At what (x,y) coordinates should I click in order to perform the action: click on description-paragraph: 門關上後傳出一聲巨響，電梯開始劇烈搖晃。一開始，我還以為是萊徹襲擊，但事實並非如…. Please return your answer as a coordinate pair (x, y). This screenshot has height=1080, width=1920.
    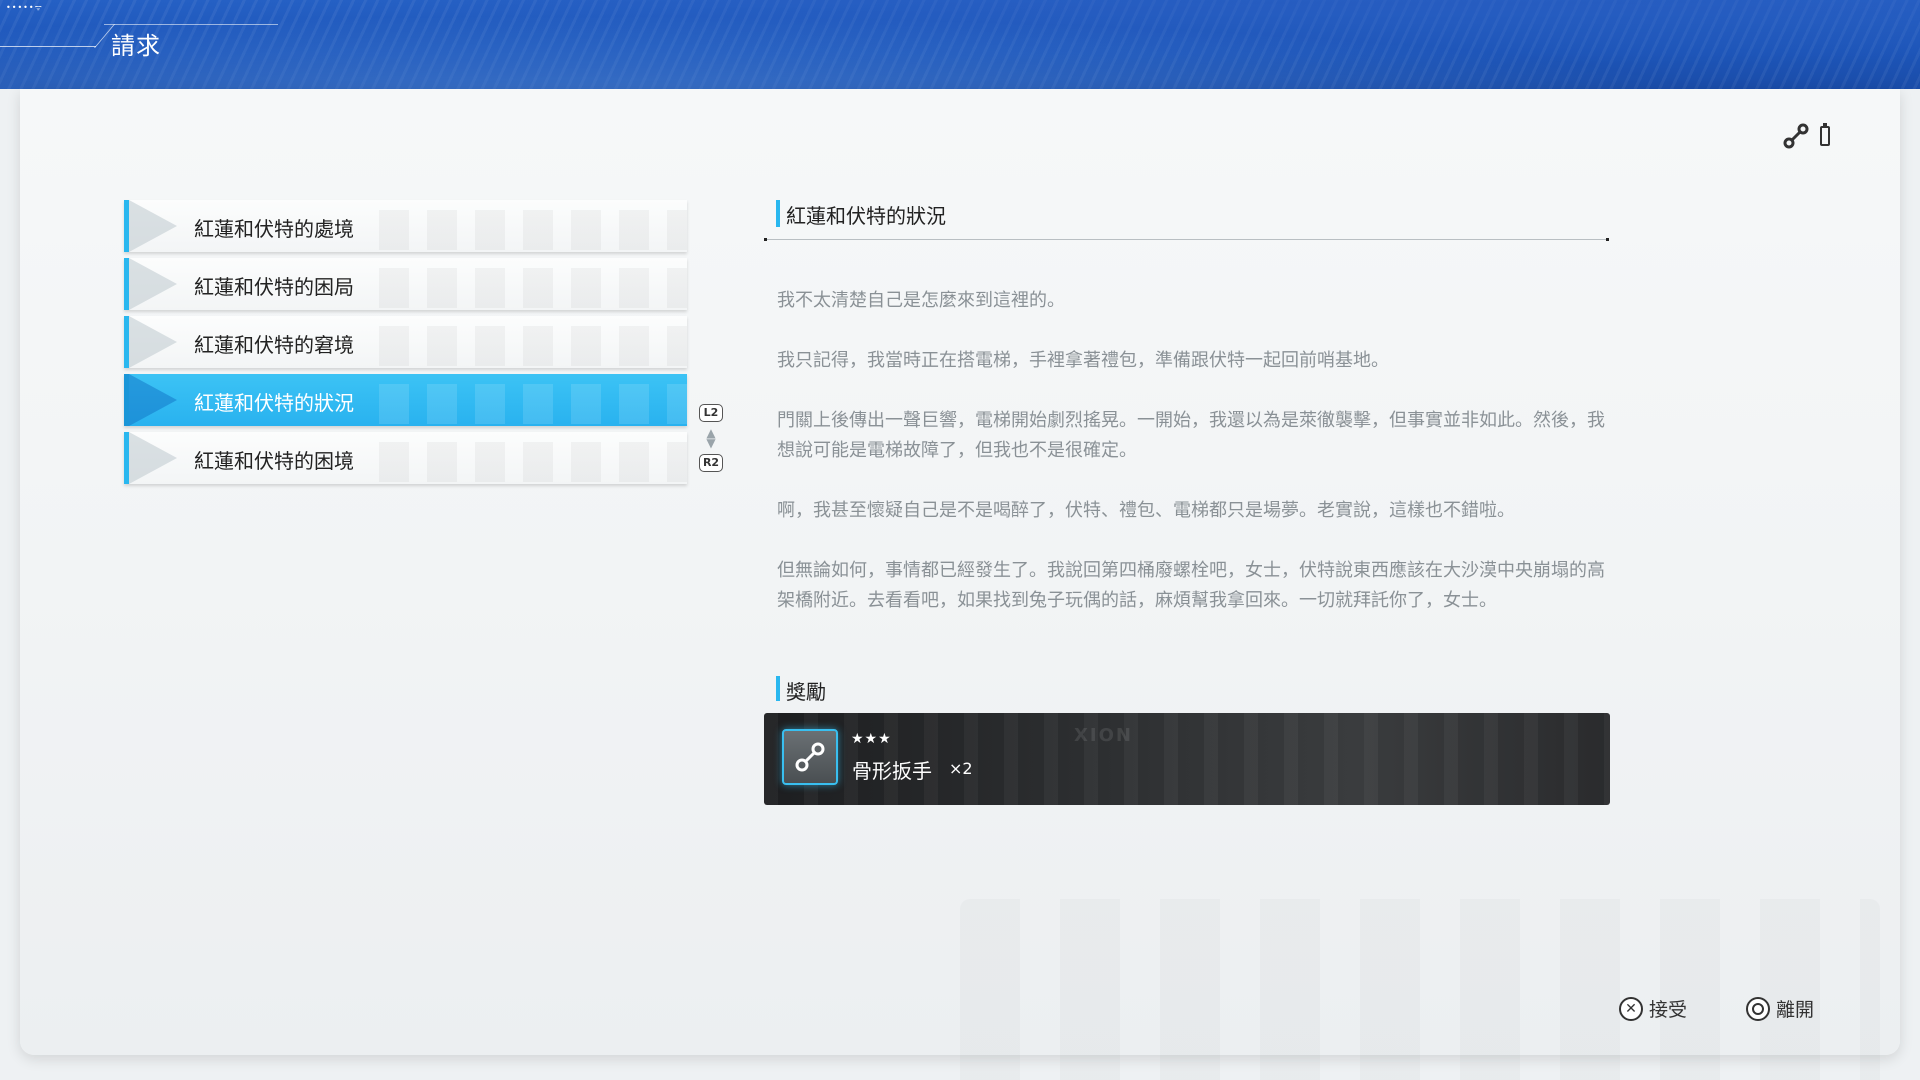
    Looking at the image, I should click on (1191, 435).